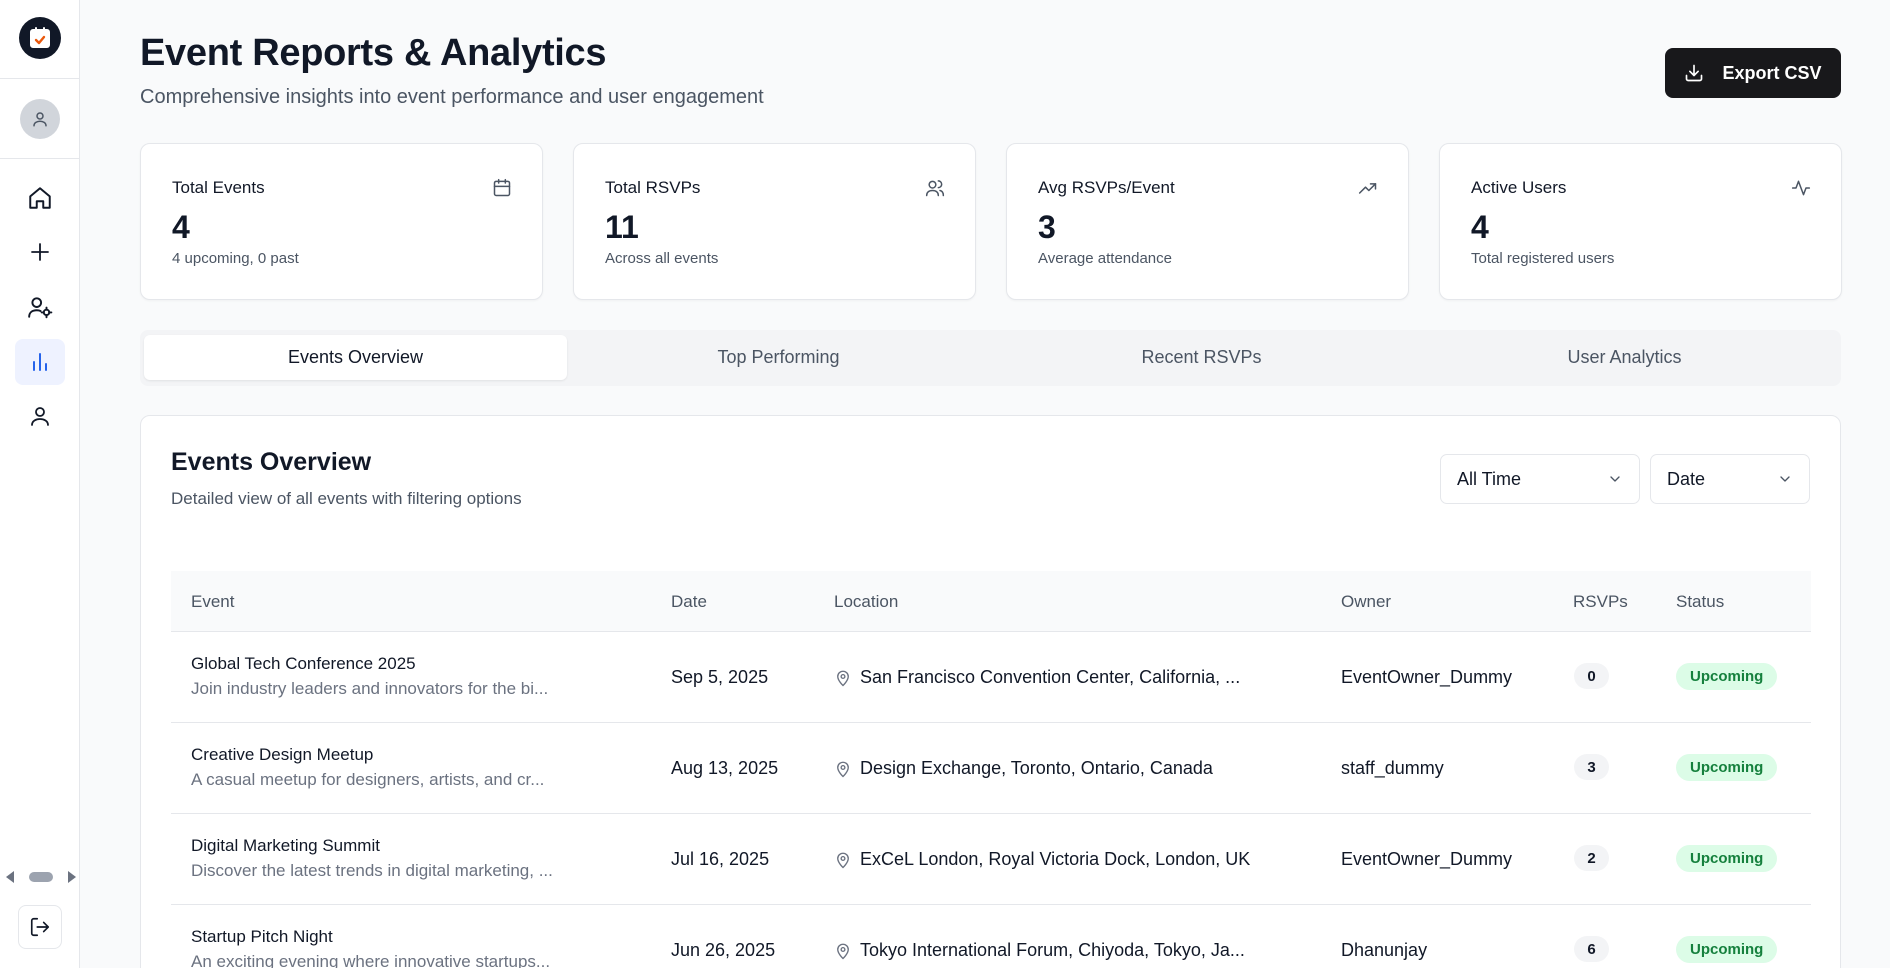 Image resolution: width=1890 pixels, height=968 pixels. I want to click on scroll-thumb, so click(41, 877).